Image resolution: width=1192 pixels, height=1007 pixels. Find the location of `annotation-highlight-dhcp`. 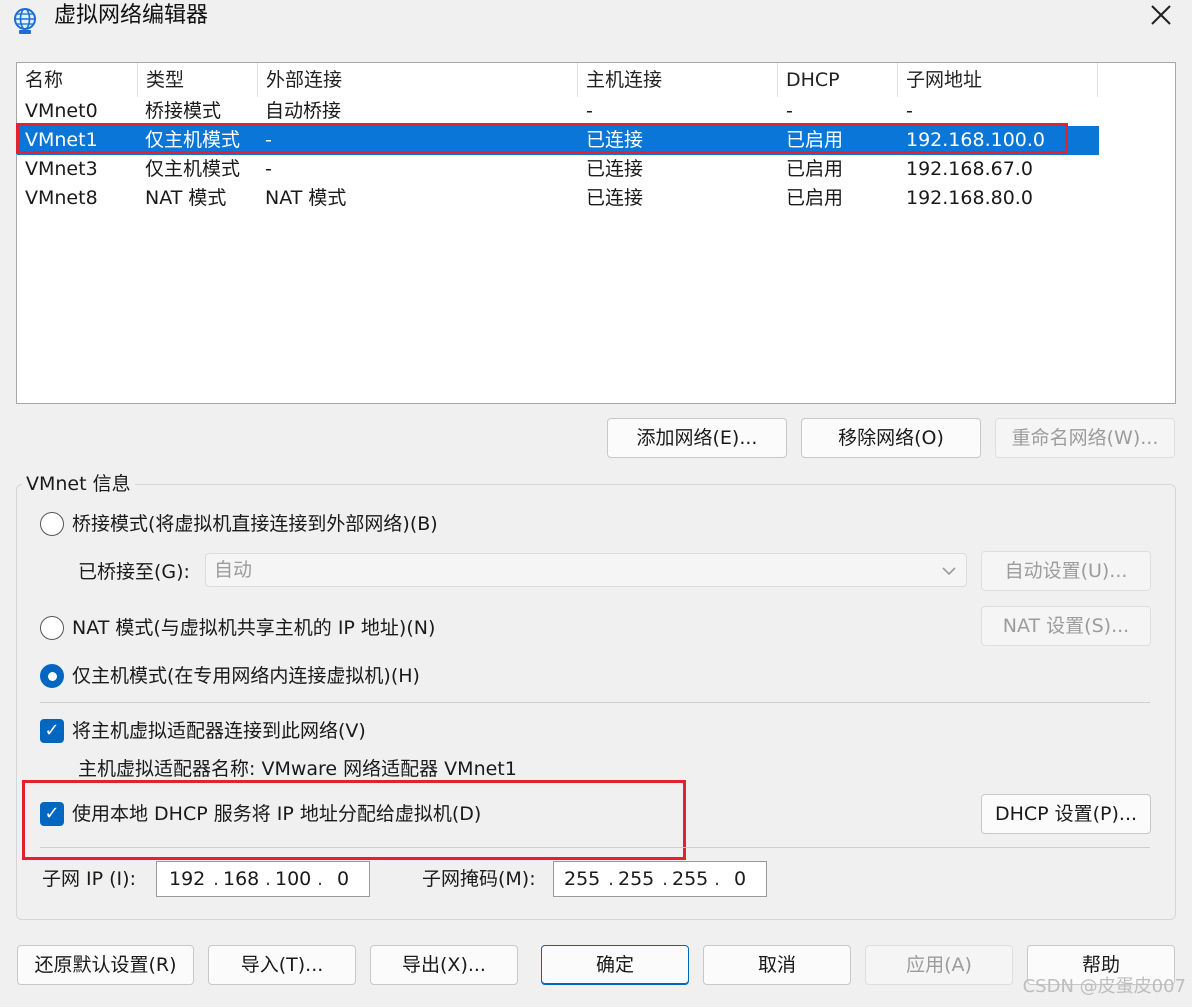

annotation-highlight-dhcp is located at coordinates (354, 820).